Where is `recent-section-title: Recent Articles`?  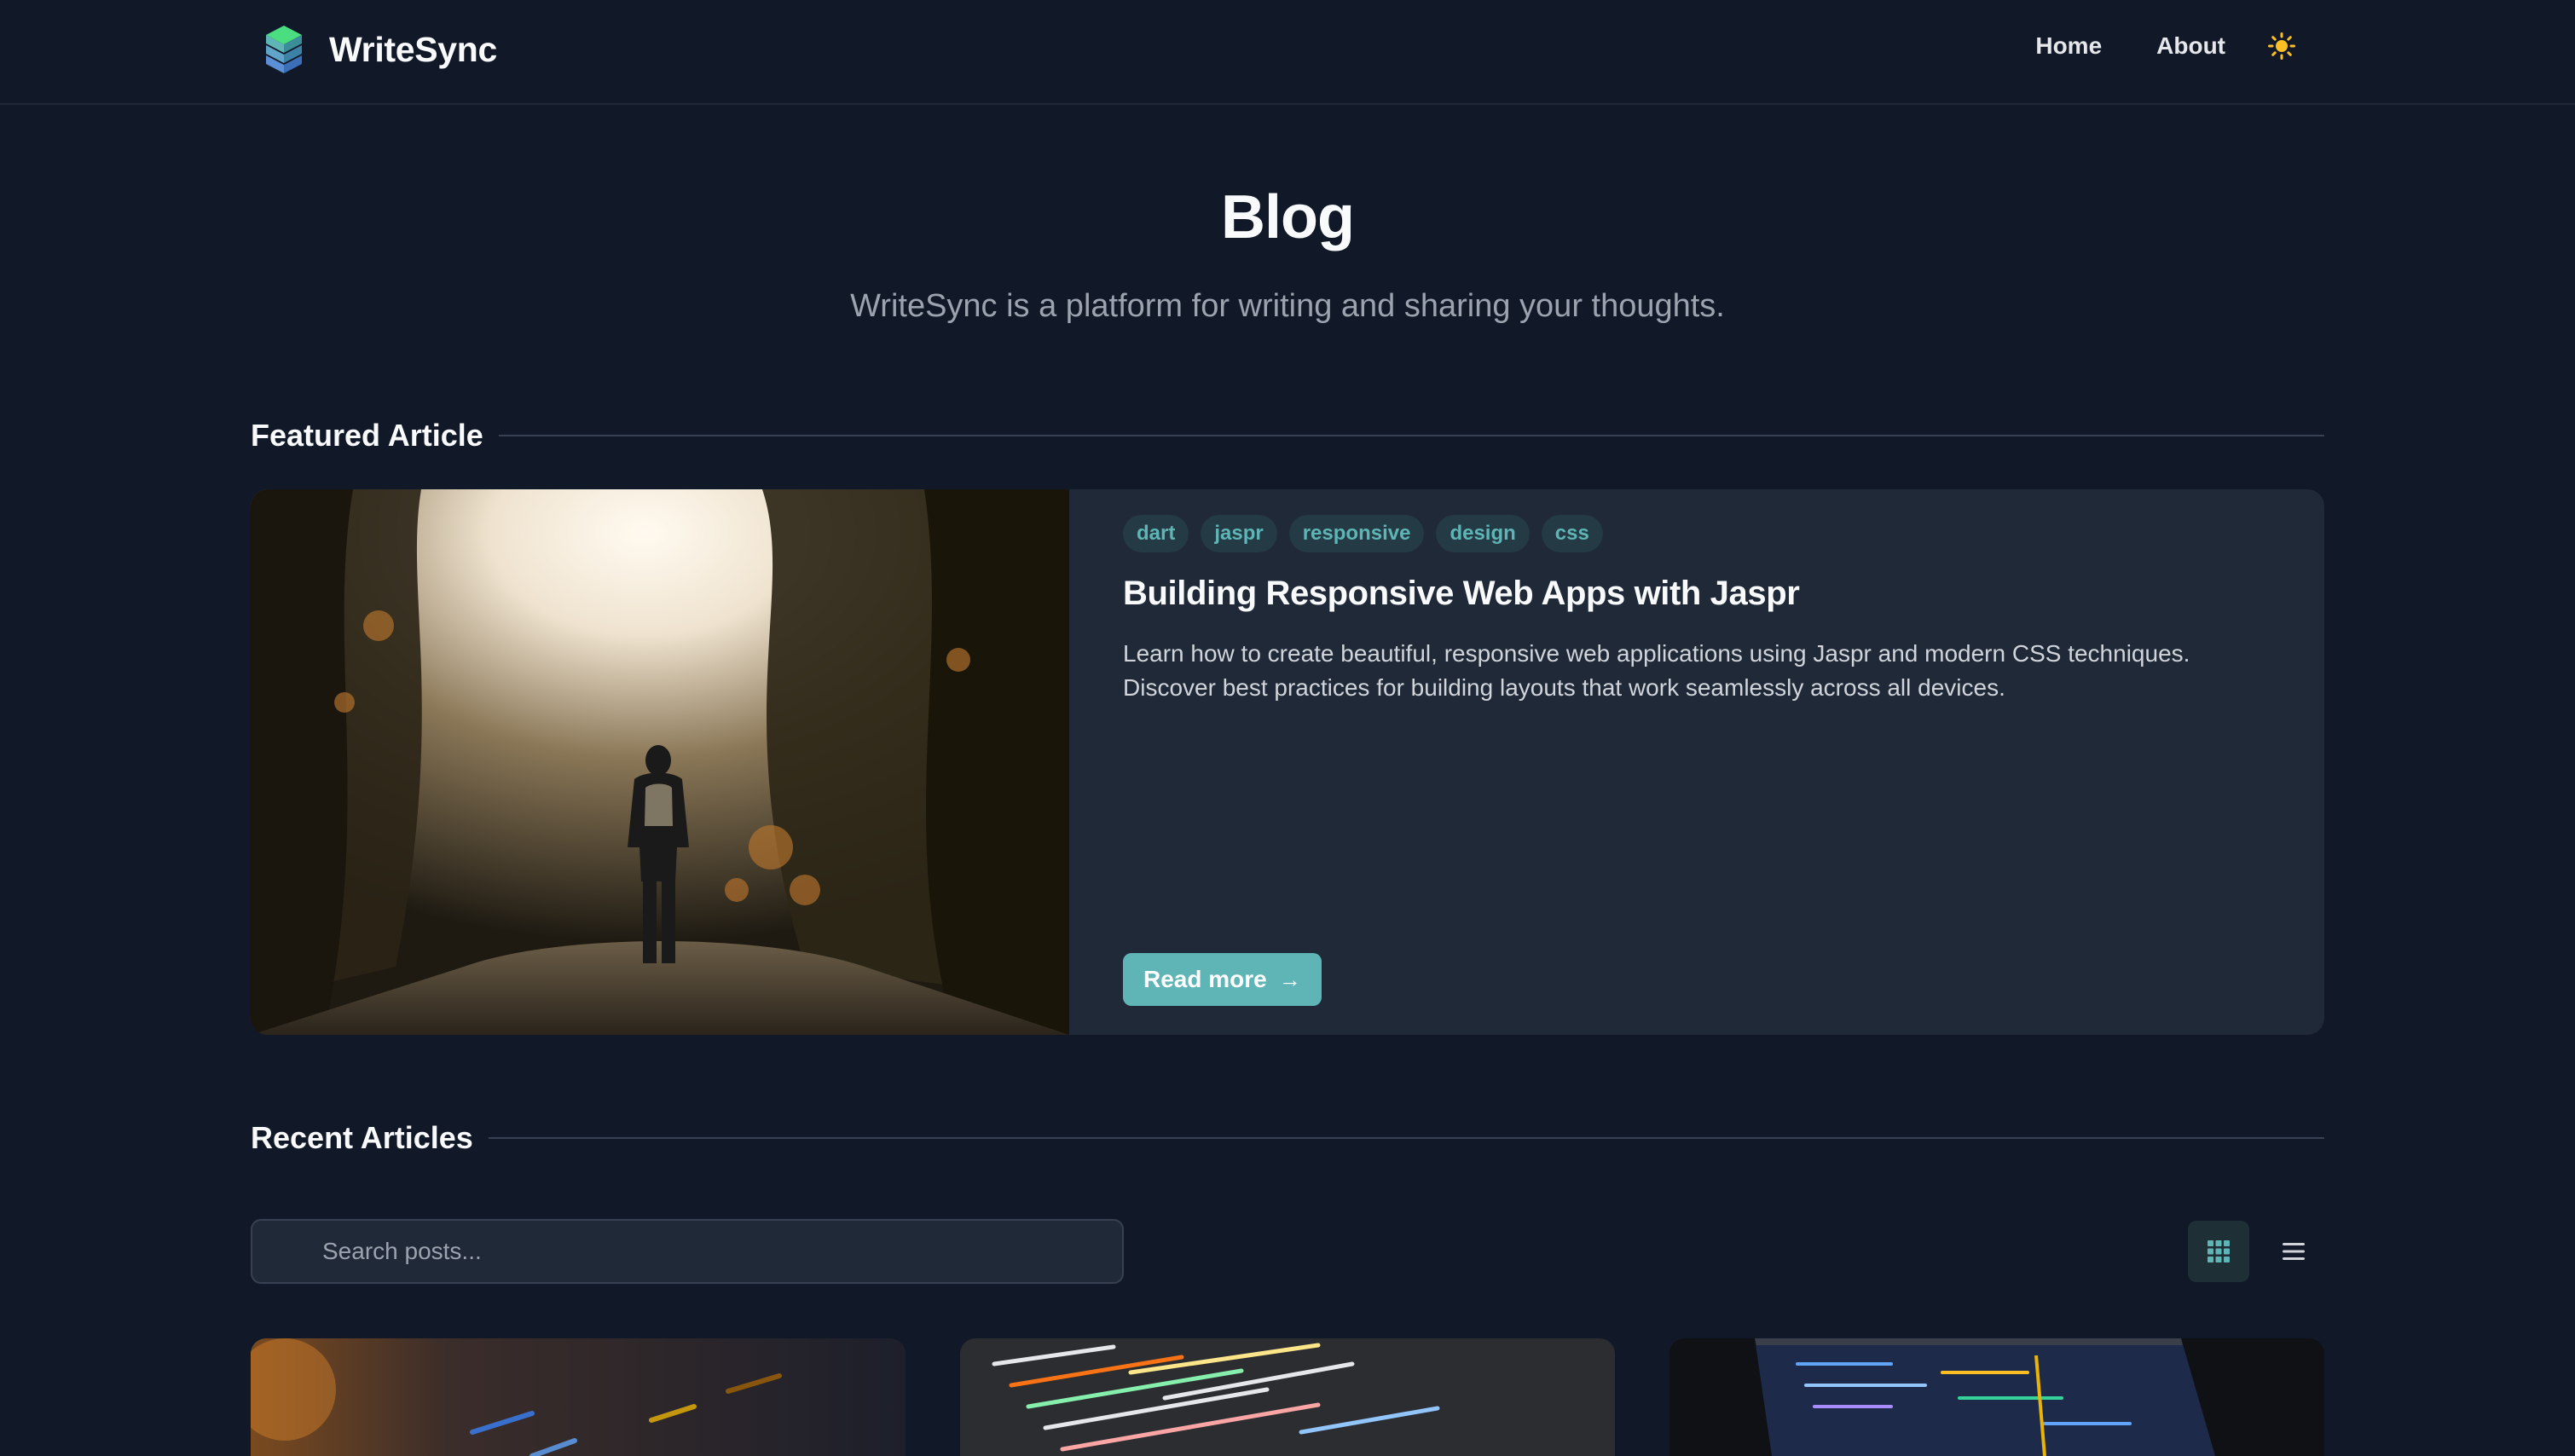 recent-section-title: Recent Articles is located at coordinates (362, 1137).